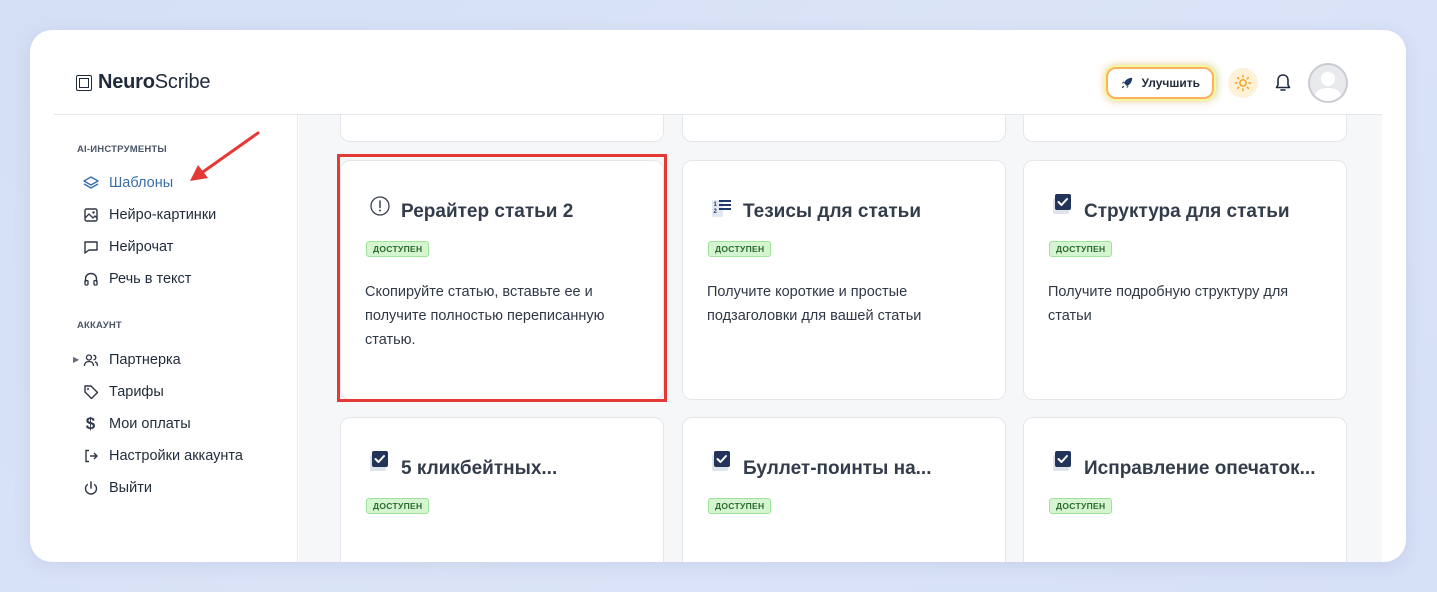 The width and height of the screenshot is (1437, 592). Describe the element at coordinates (90, 182) in the screenshot. I see `layers-icon` at that location.